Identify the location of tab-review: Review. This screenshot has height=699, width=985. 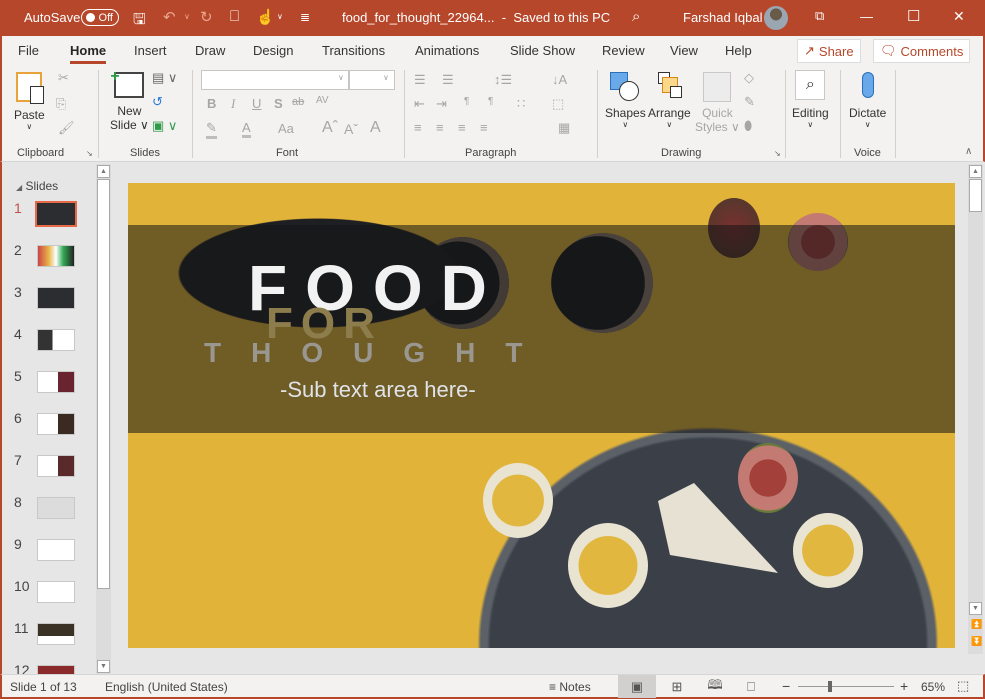
(623, 50).